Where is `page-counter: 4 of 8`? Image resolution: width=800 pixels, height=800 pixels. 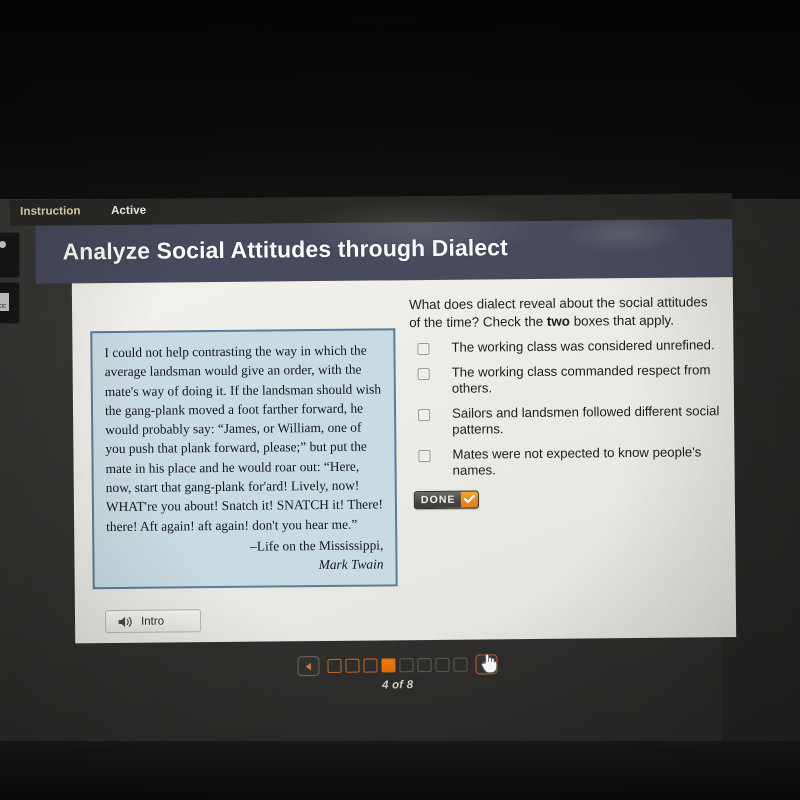 page-counter: 4 of 8 is located at coordinates (397, 685).